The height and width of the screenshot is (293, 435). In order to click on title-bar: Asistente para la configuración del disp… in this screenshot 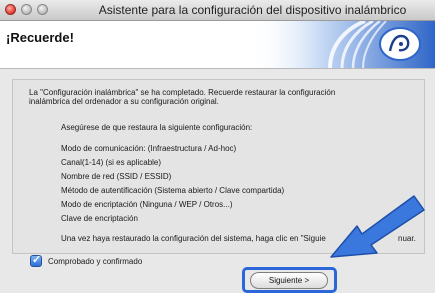, I will do `click(217, 10)`.